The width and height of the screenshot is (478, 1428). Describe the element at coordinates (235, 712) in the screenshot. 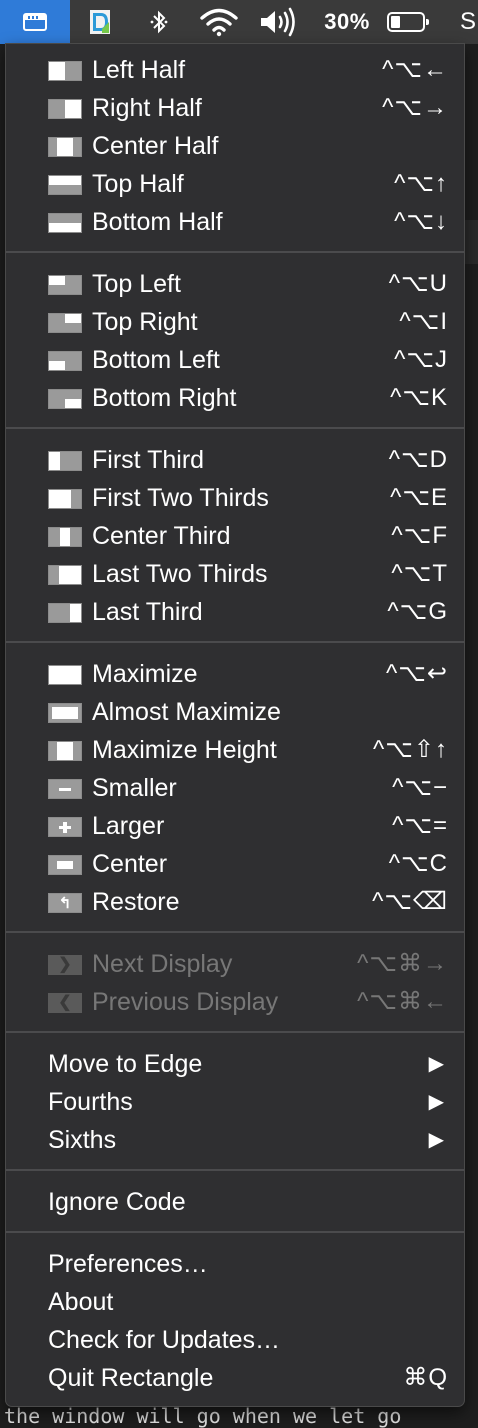

I see `menu-item-almost-maximize: Almost Maximize` at that location.